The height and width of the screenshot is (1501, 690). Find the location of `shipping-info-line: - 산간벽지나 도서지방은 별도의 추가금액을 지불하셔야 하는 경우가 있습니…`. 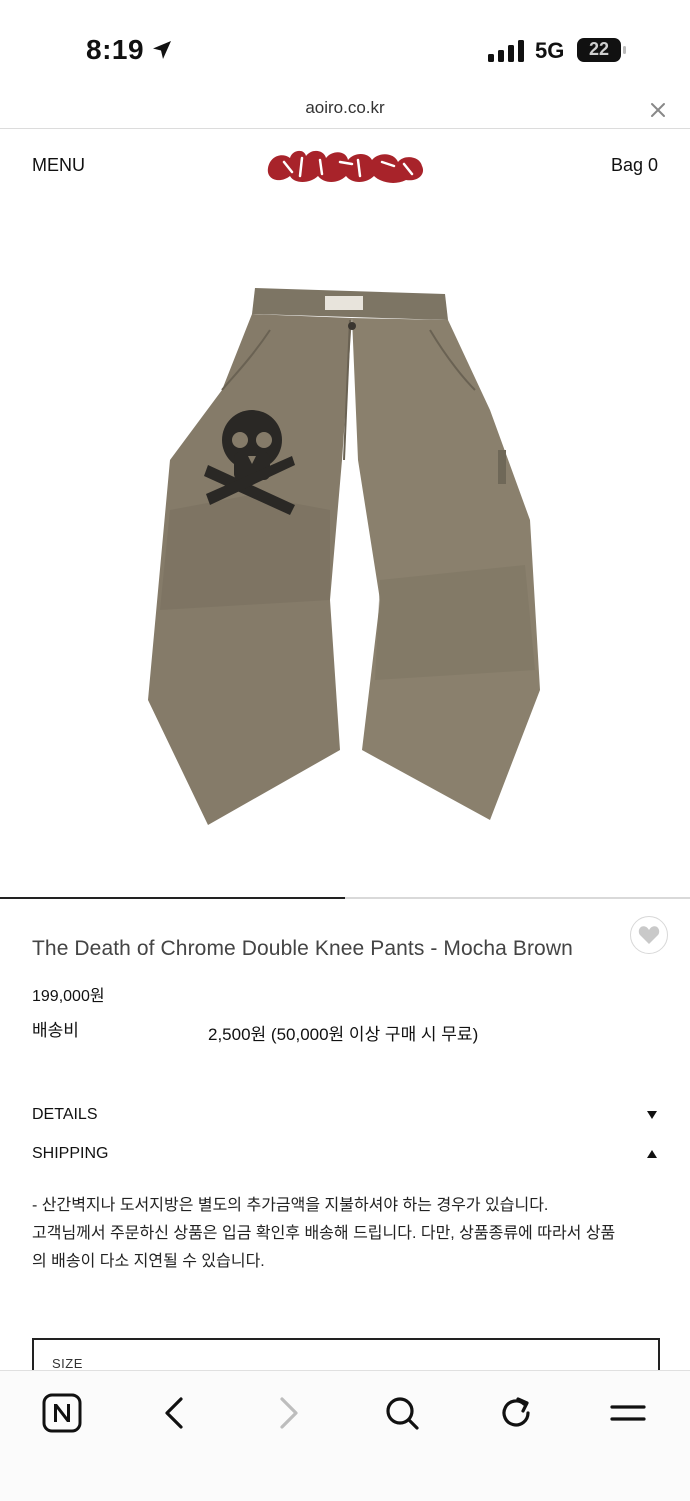

shipping-info-line: - 산간벽지나 도서지방은 별도의 추가금액을 지불하셔야 하는 경우가 있습니… is located at coordinates (290, 1205).